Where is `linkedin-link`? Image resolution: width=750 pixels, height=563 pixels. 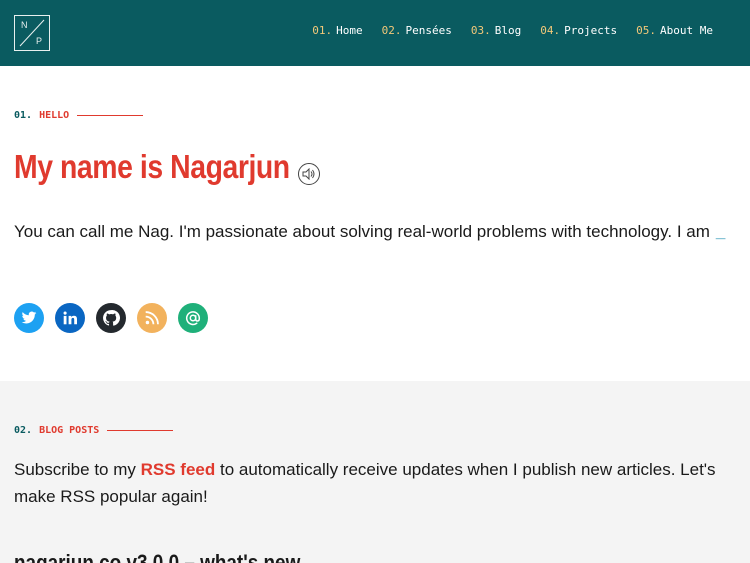 linkedin-link is located at coordinates (70, 318).